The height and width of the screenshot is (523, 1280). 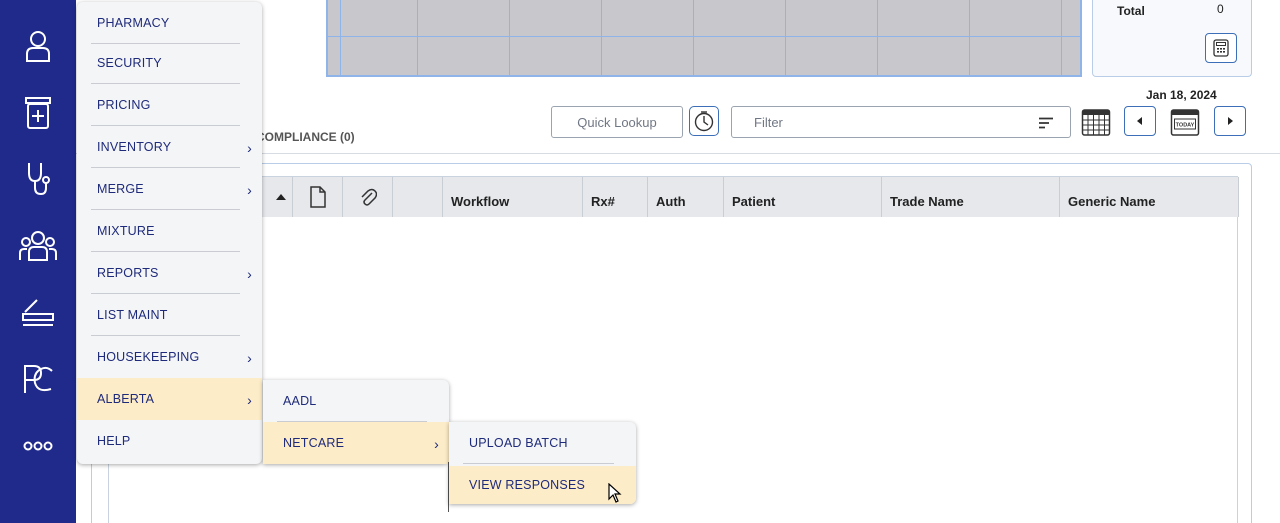 What do you see at coordinates (169, 63) in the screenshot?
I see `menu-item-security: SECURITY` at bounding box center [169, 63].